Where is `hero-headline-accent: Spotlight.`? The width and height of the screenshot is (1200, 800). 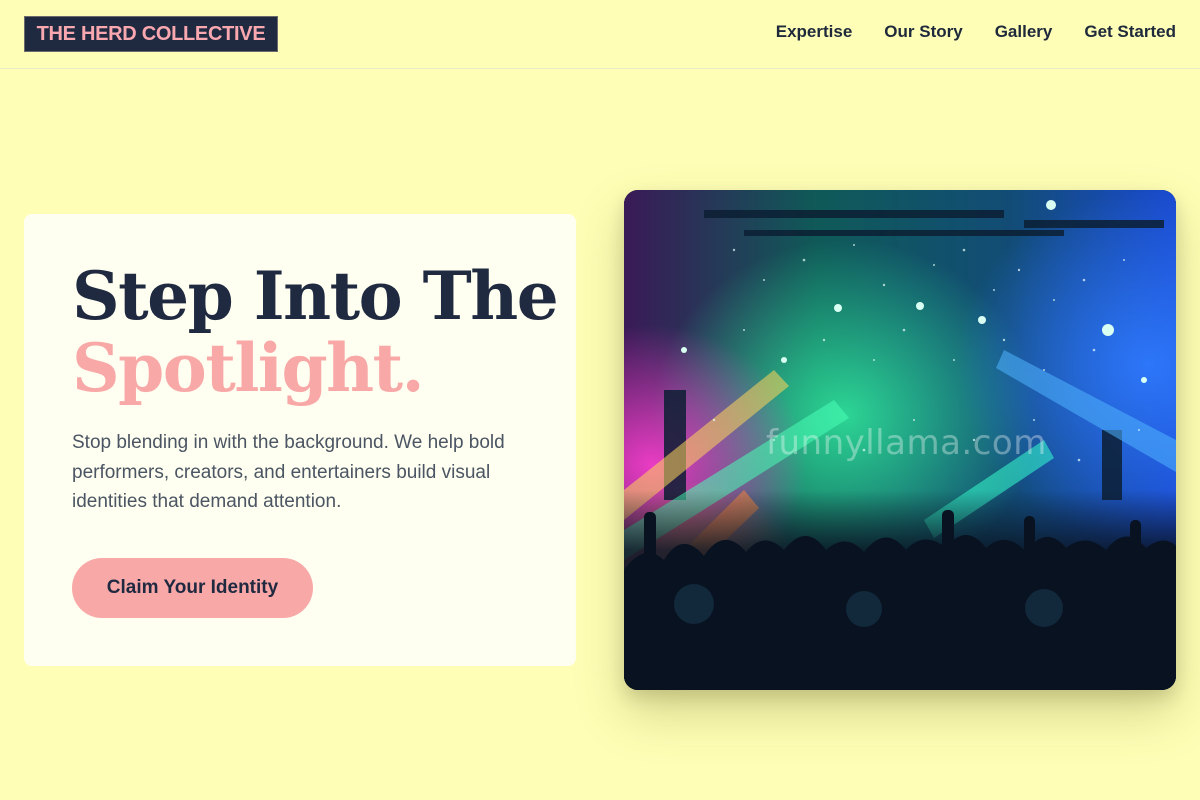 hero-headline-accent: Spotlight. is located at coordinates (248, 368).